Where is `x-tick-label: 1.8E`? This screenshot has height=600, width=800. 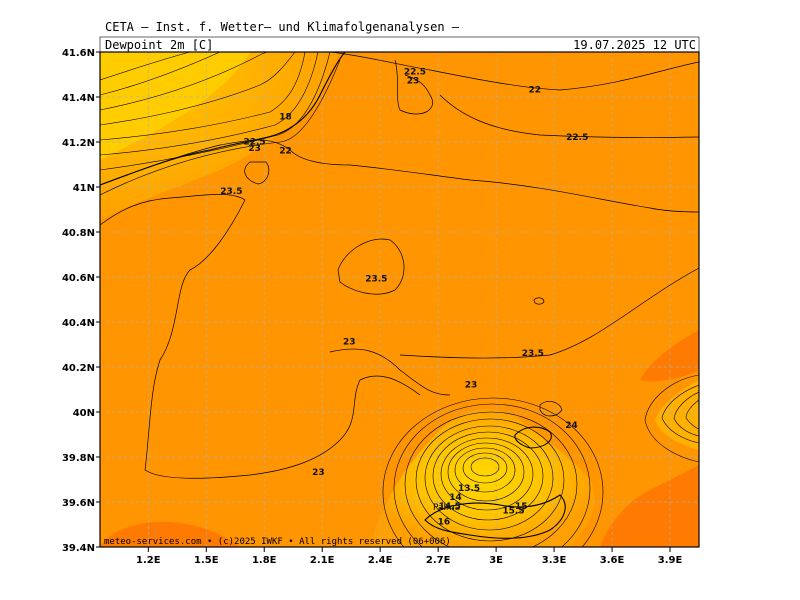 x-tick-label: 1.8E is located at coordinates (264, 560).